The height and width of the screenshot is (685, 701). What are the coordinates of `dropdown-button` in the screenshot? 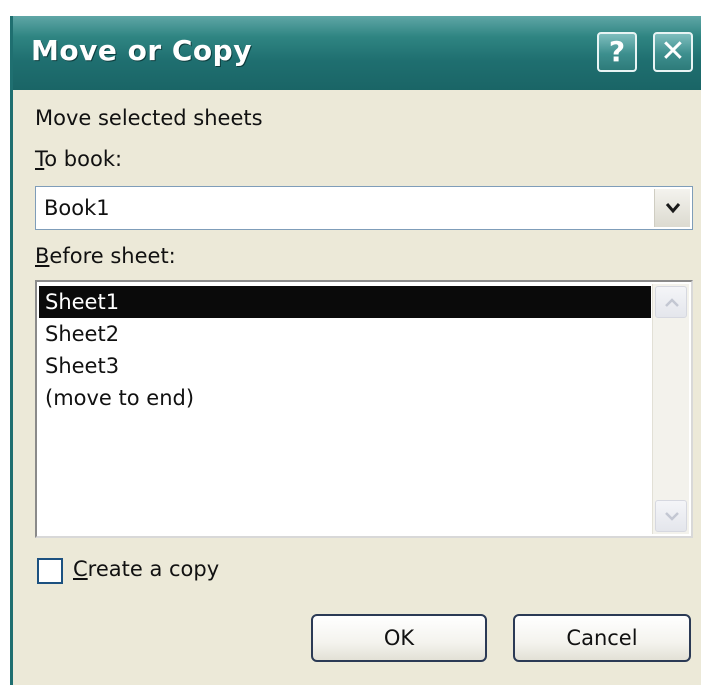 It's located at (672, 208).